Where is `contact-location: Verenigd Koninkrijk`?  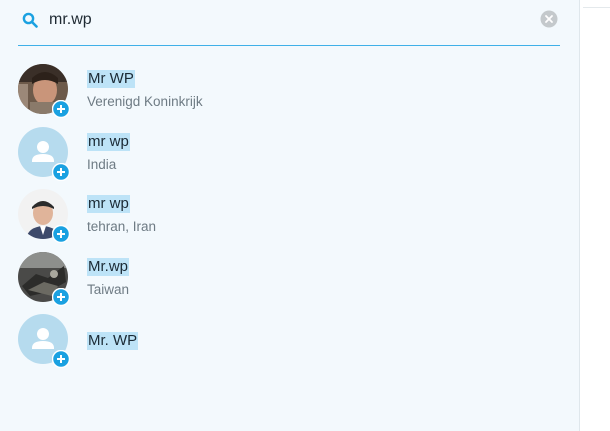 contact-location: Verenigd Koninkrijk is located at coordinates (145, 101).